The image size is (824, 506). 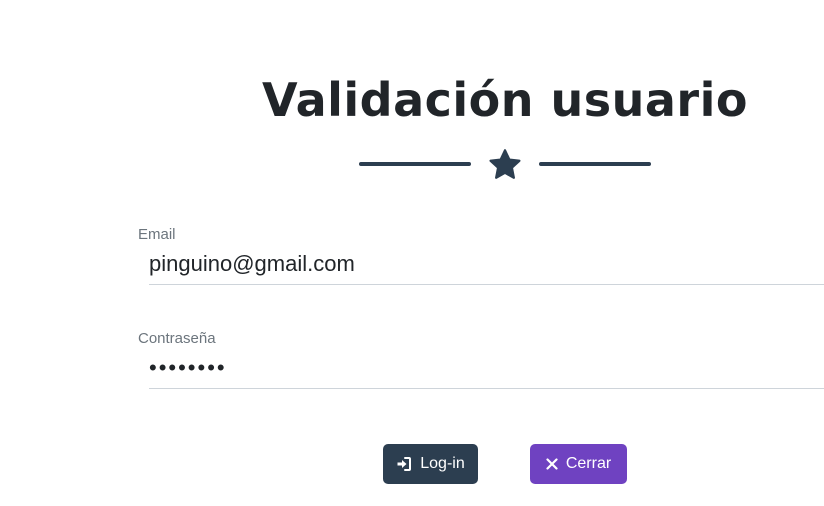 What do you see at coordinates (552, 464) in the screenshot?
I see `close-icon` at bounding box center [552, 464].